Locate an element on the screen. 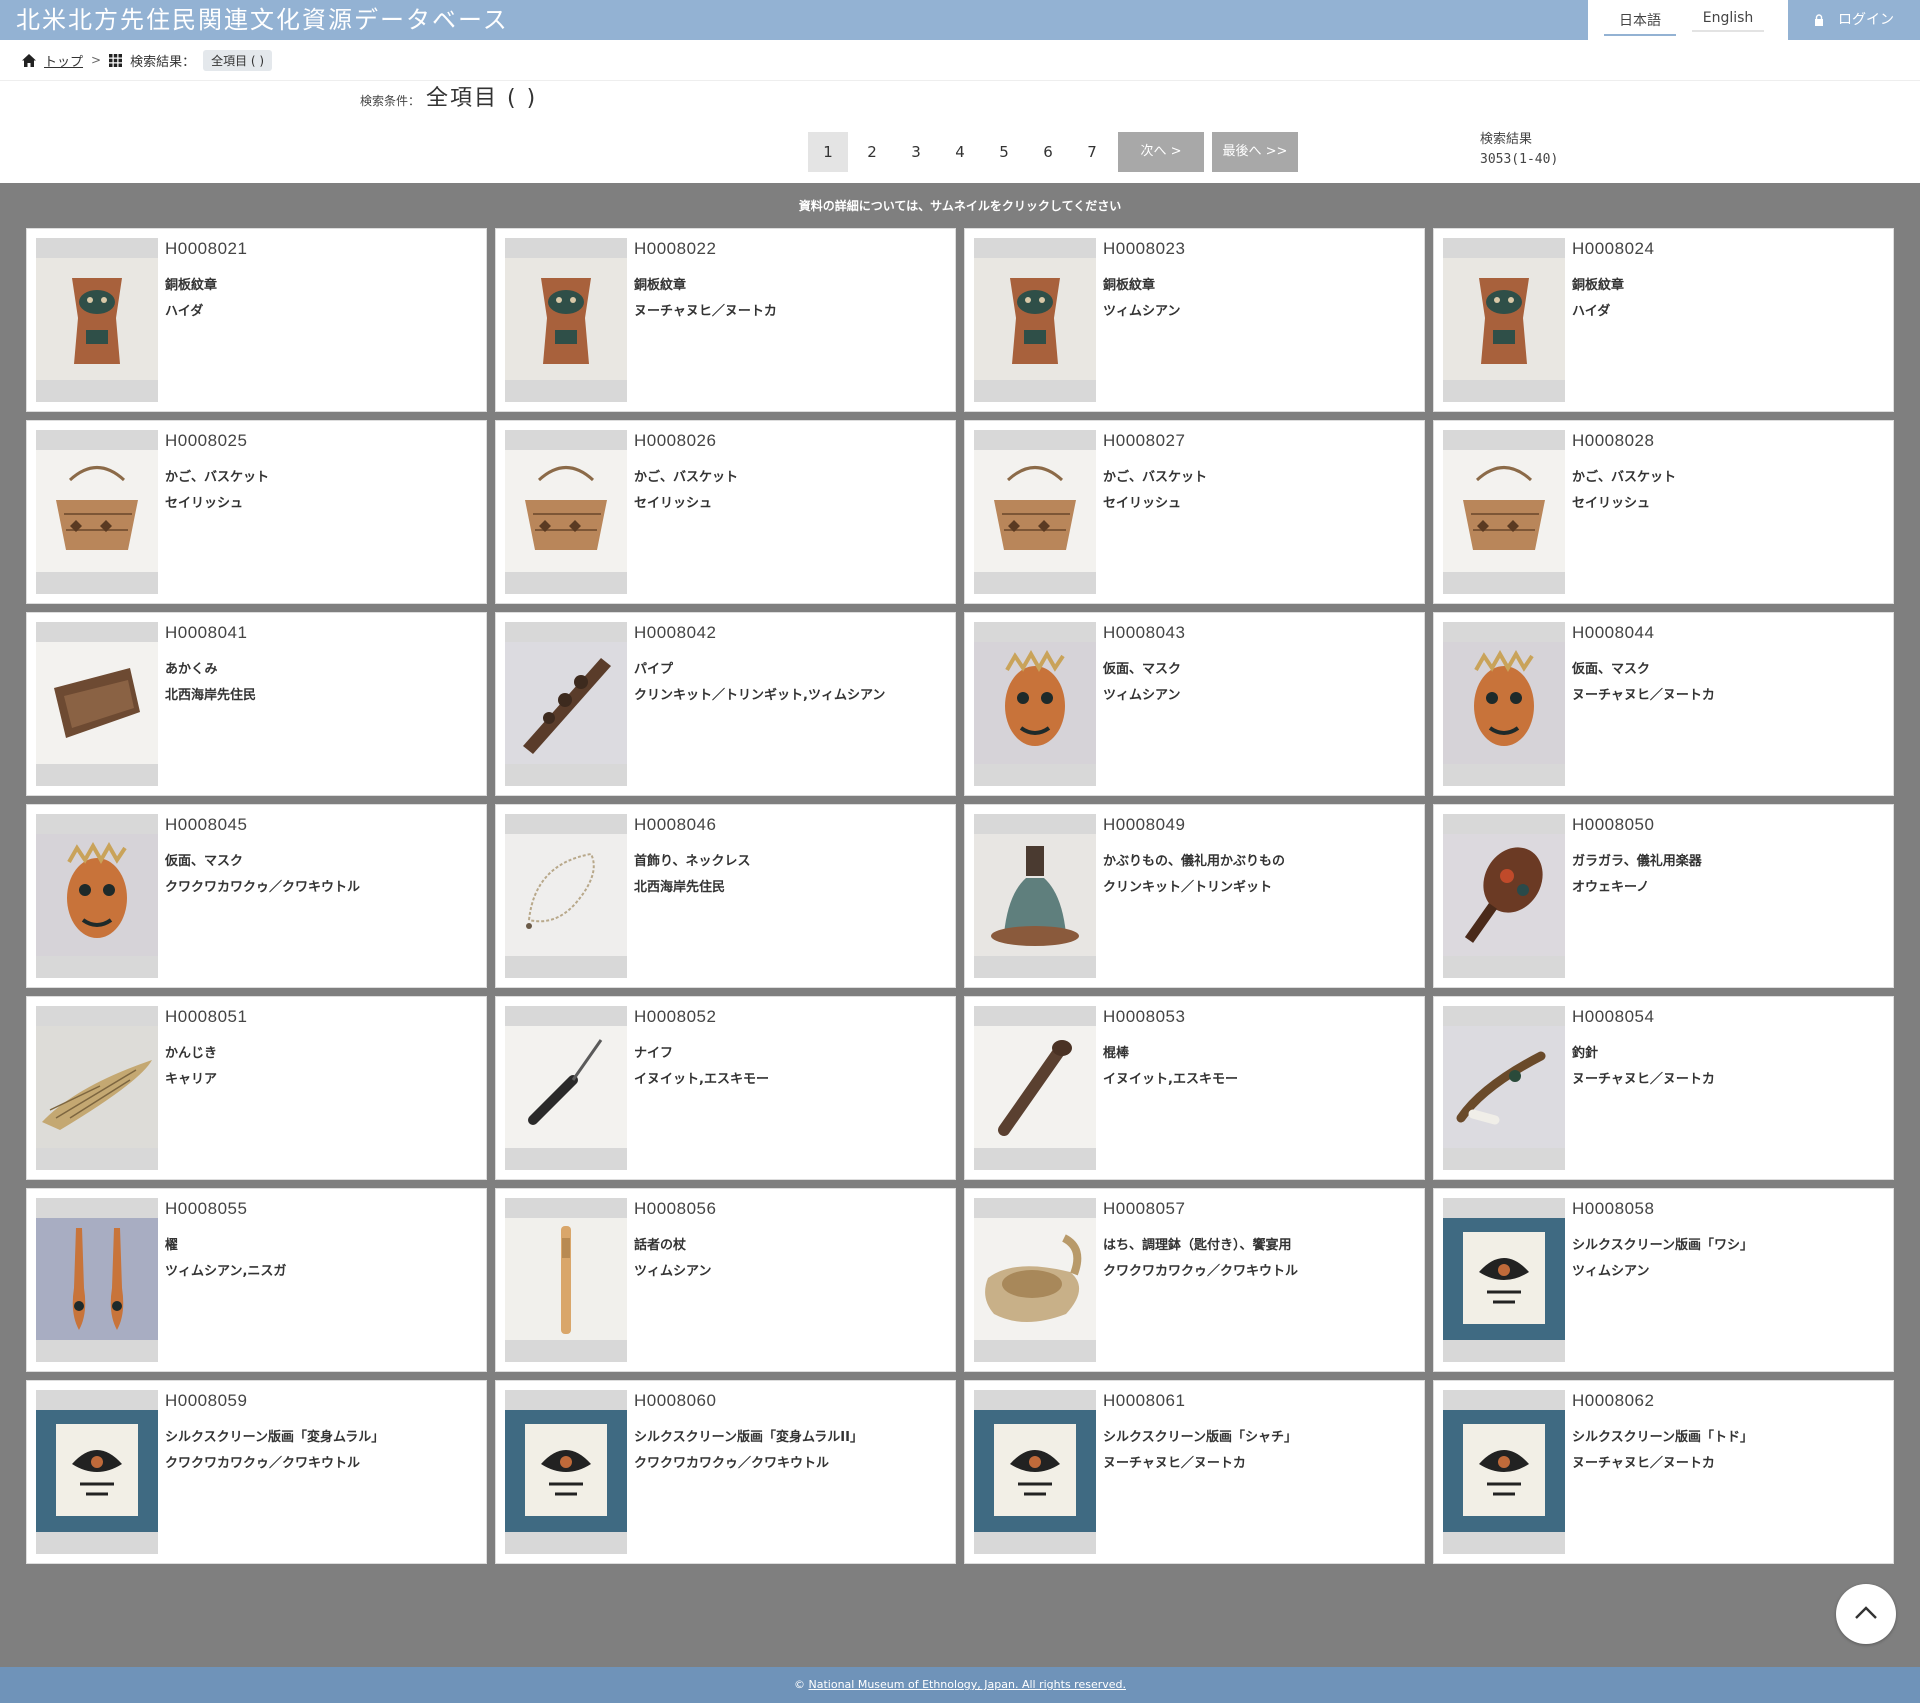 The height and width of the screenshot is (1703, 1920). snowshoe-icon is located at coordinates (97, 1087).